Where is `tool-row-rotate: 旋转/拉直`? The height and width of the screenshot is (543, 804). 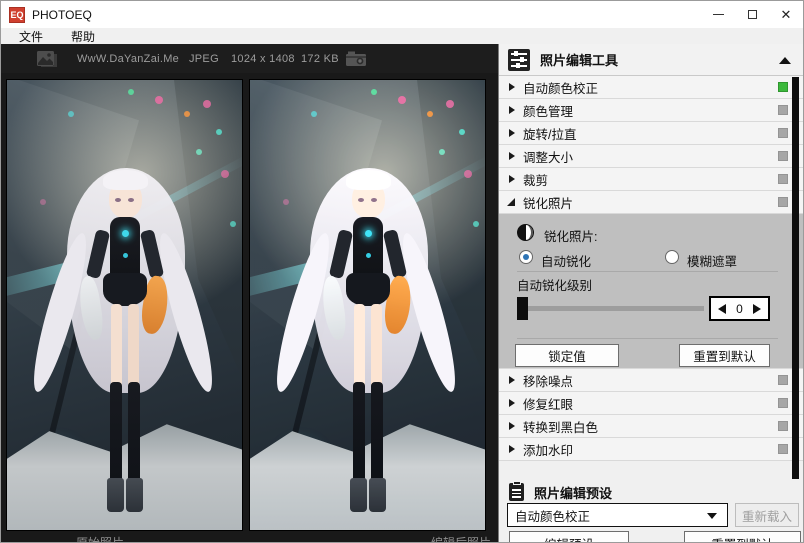 tool-row-rotate: 旋转/拉直 is located at coordinates (651, 133).